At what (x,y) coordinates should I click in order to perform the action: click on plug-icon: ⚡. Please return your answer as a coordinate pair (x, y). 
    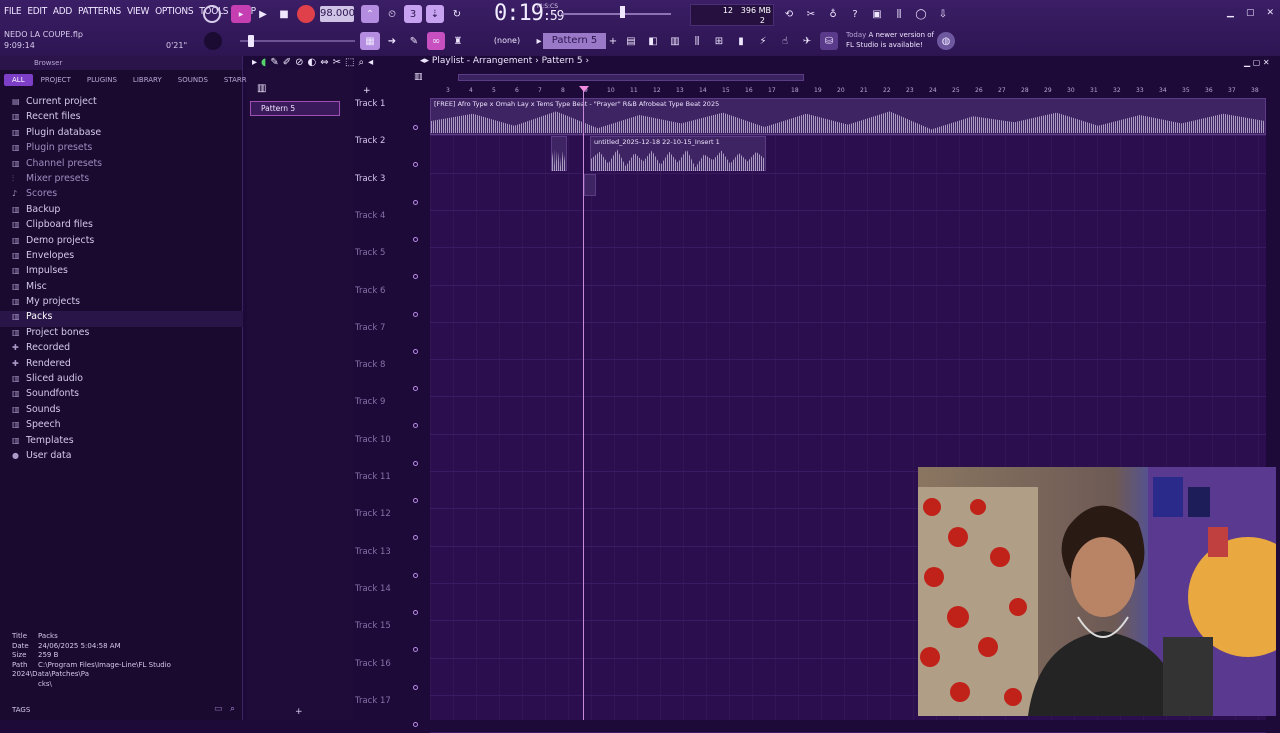
    Looking at the image, I should click on (763, 41).